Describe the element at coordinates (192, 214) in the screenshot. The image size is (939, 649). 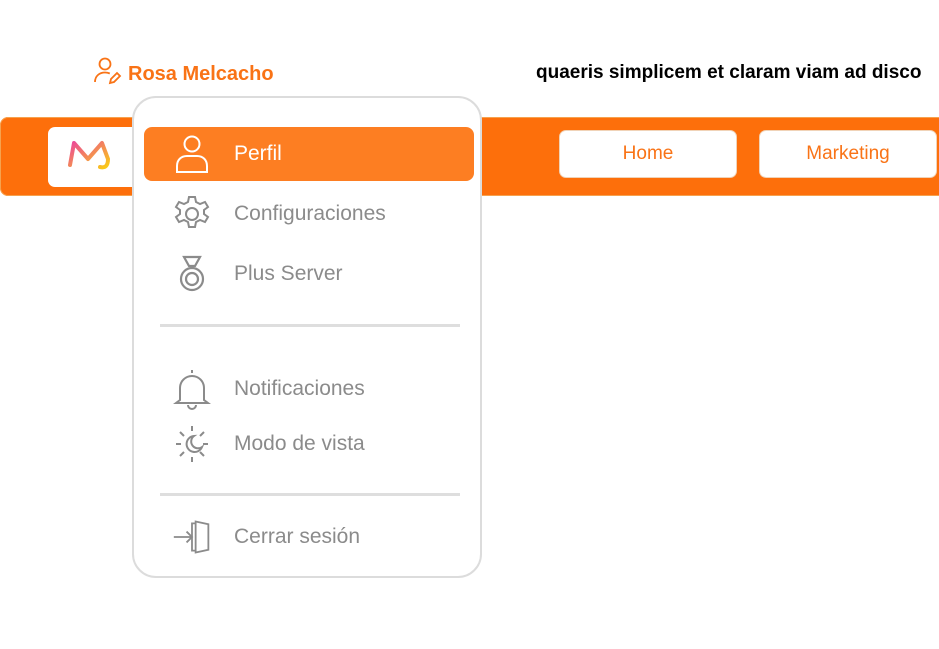
I see `gear-icon` at that location.